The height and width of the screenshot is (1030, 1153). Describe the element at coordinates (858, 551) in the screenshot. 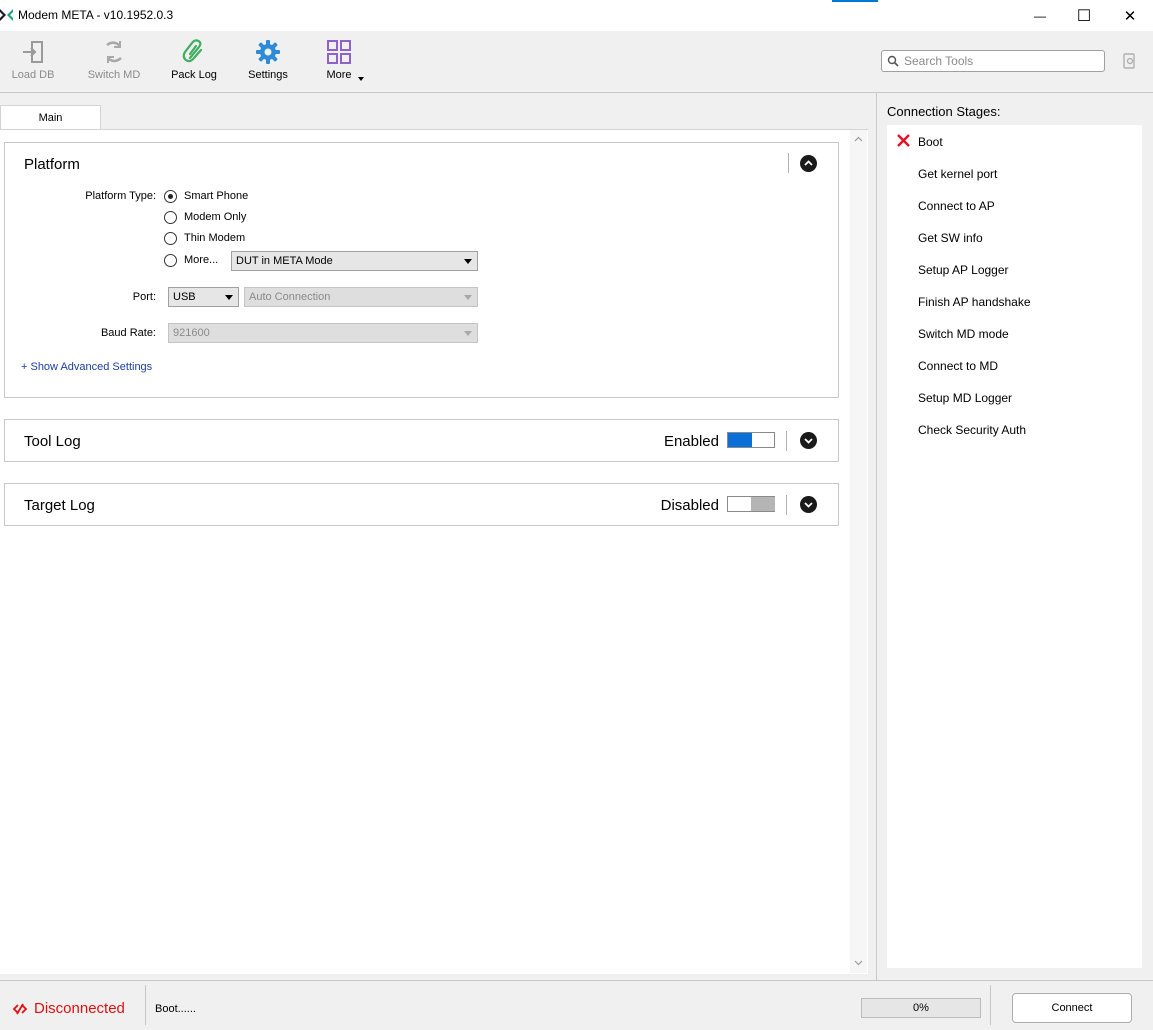

I see `vertical-scrollbar` at that location.